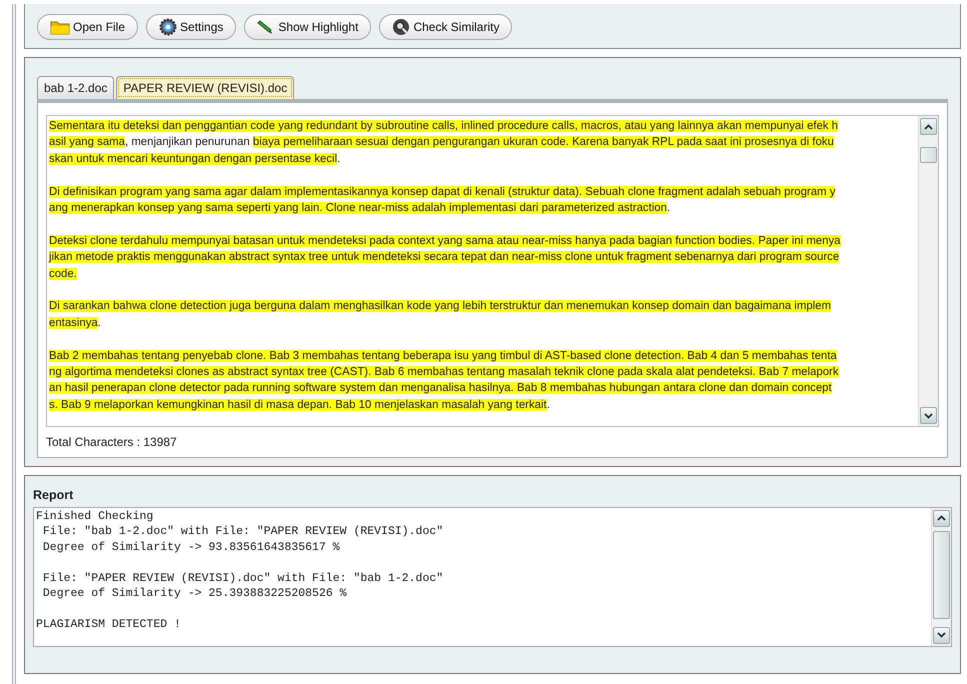 This screenshot has width=967, height=684. What do you see at coordinates (195, 594) in the screenshot?
I see `report-line: Degree of Similarity -> 25.393883225208526 %` at bounding box center [195, 594].